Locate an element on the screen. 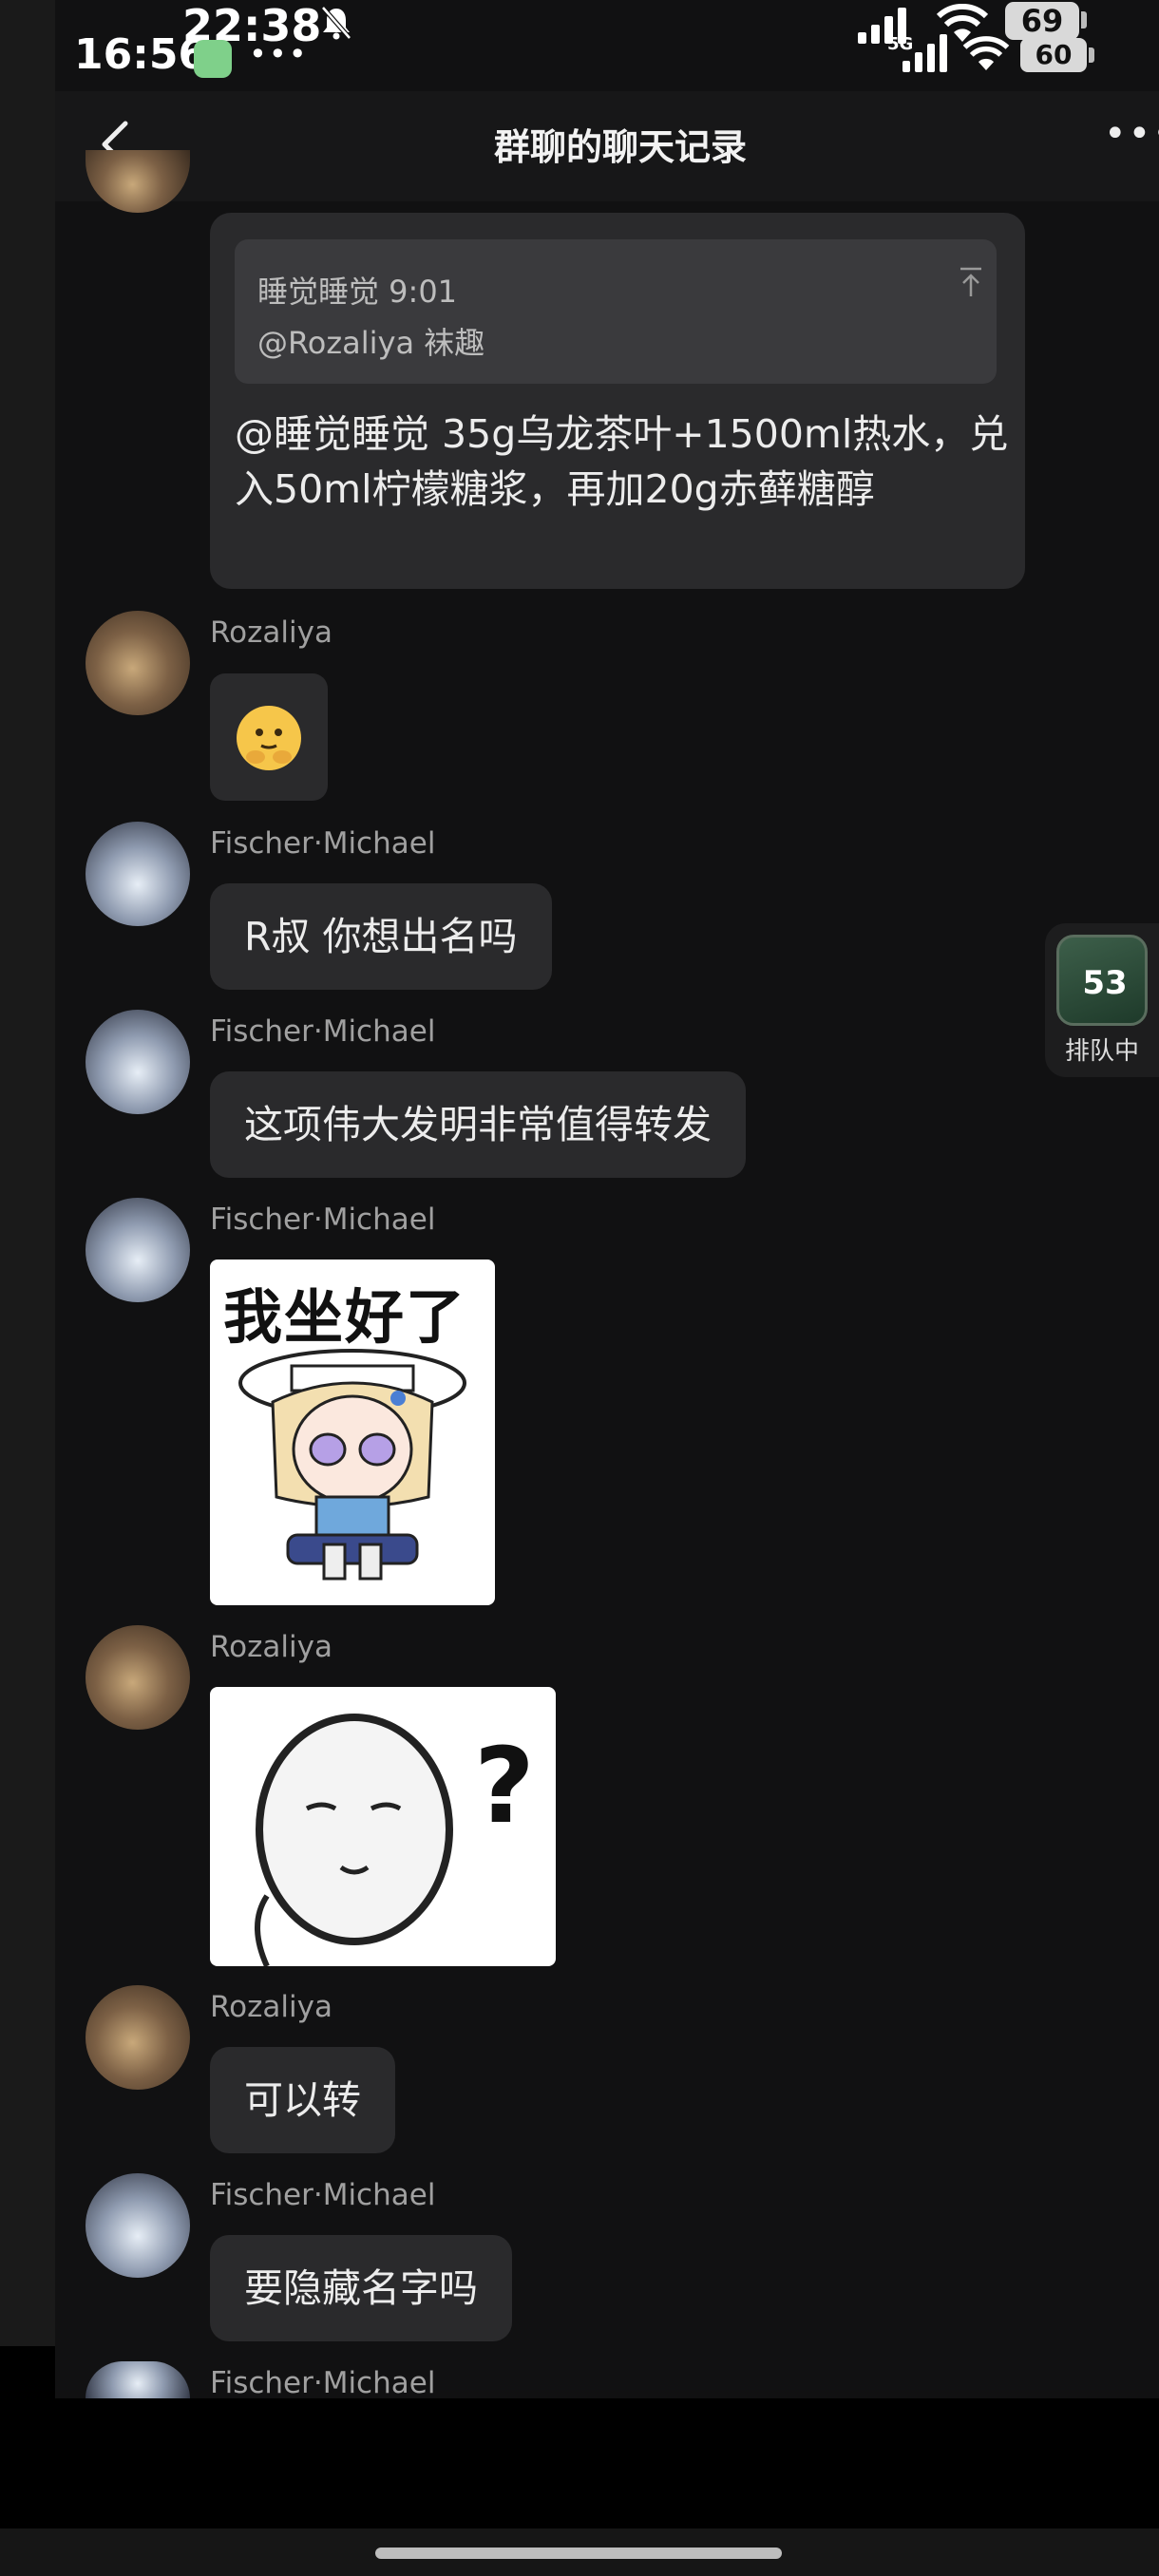  sticker-message: 我坐好了 is located at coordinates (352, 1432).